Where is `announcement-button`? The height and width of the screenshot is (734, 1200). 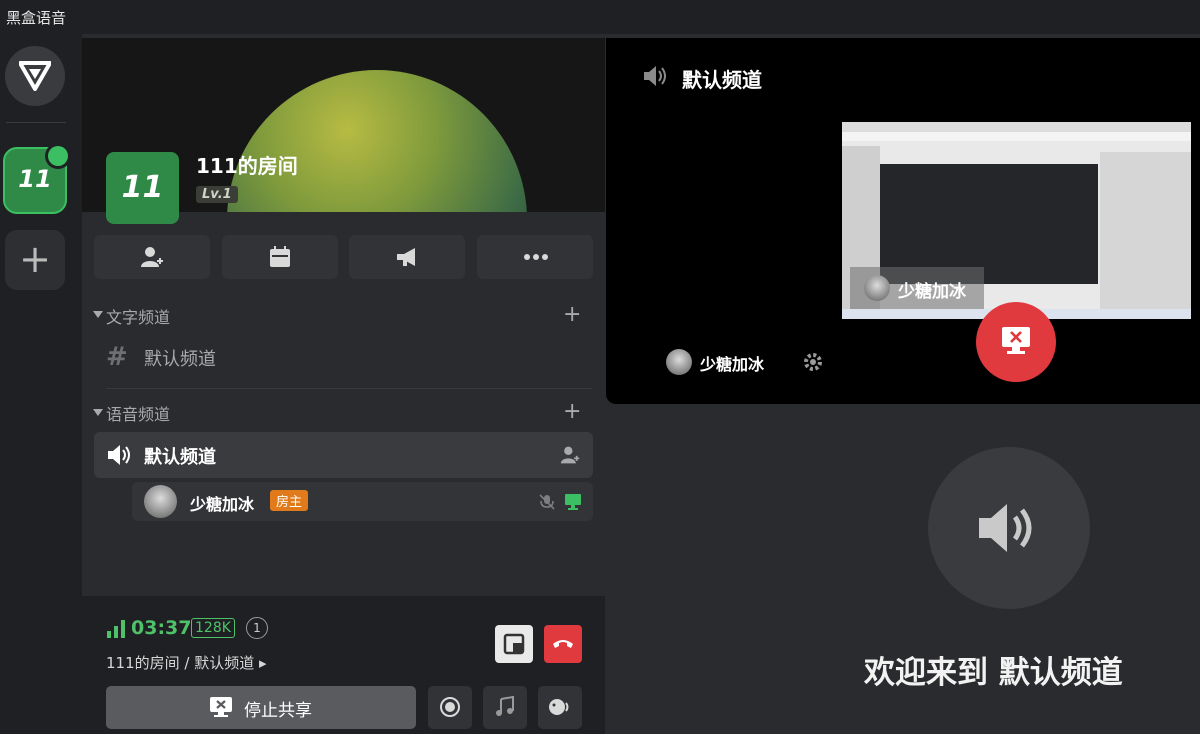 announcement-button is located at coordinates (407, 257).